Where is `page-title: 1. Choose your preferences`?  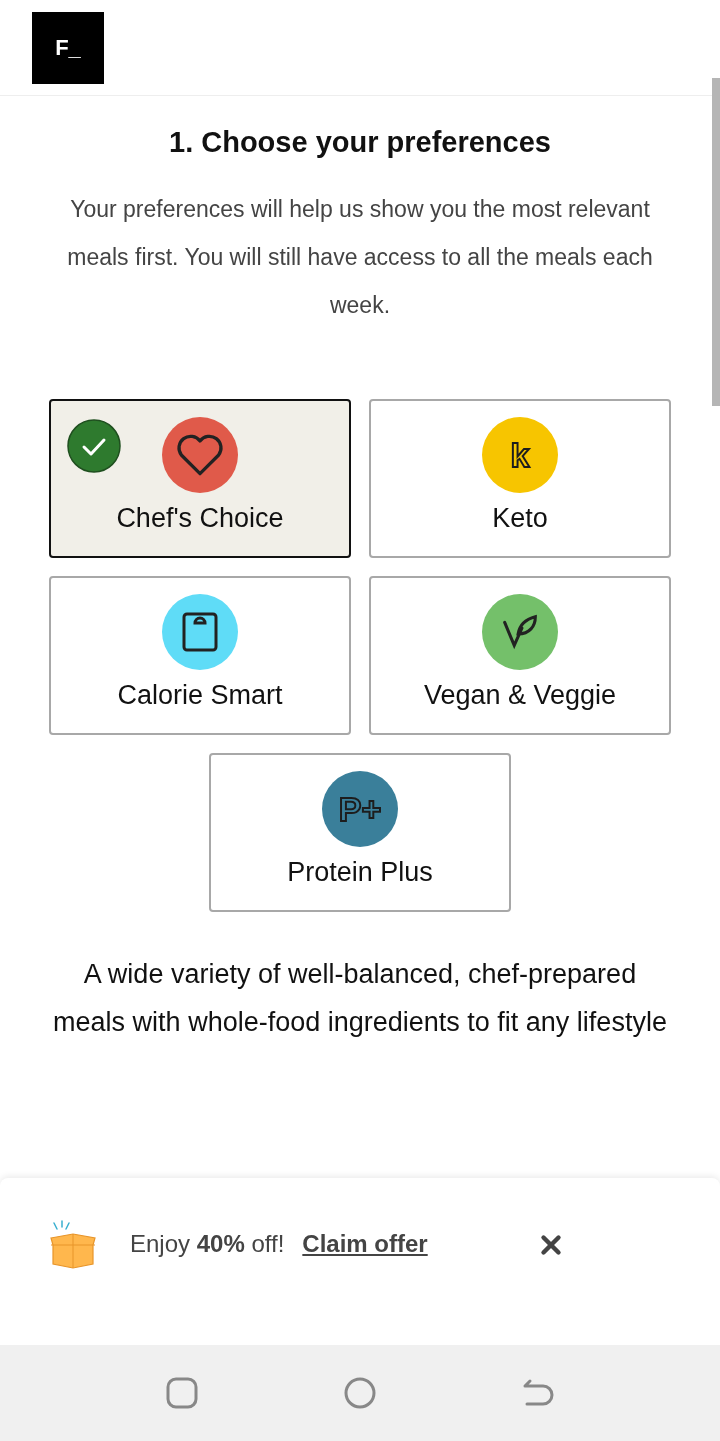
page-title: 1. Choose your preferences is located at coordinates (360, 142).